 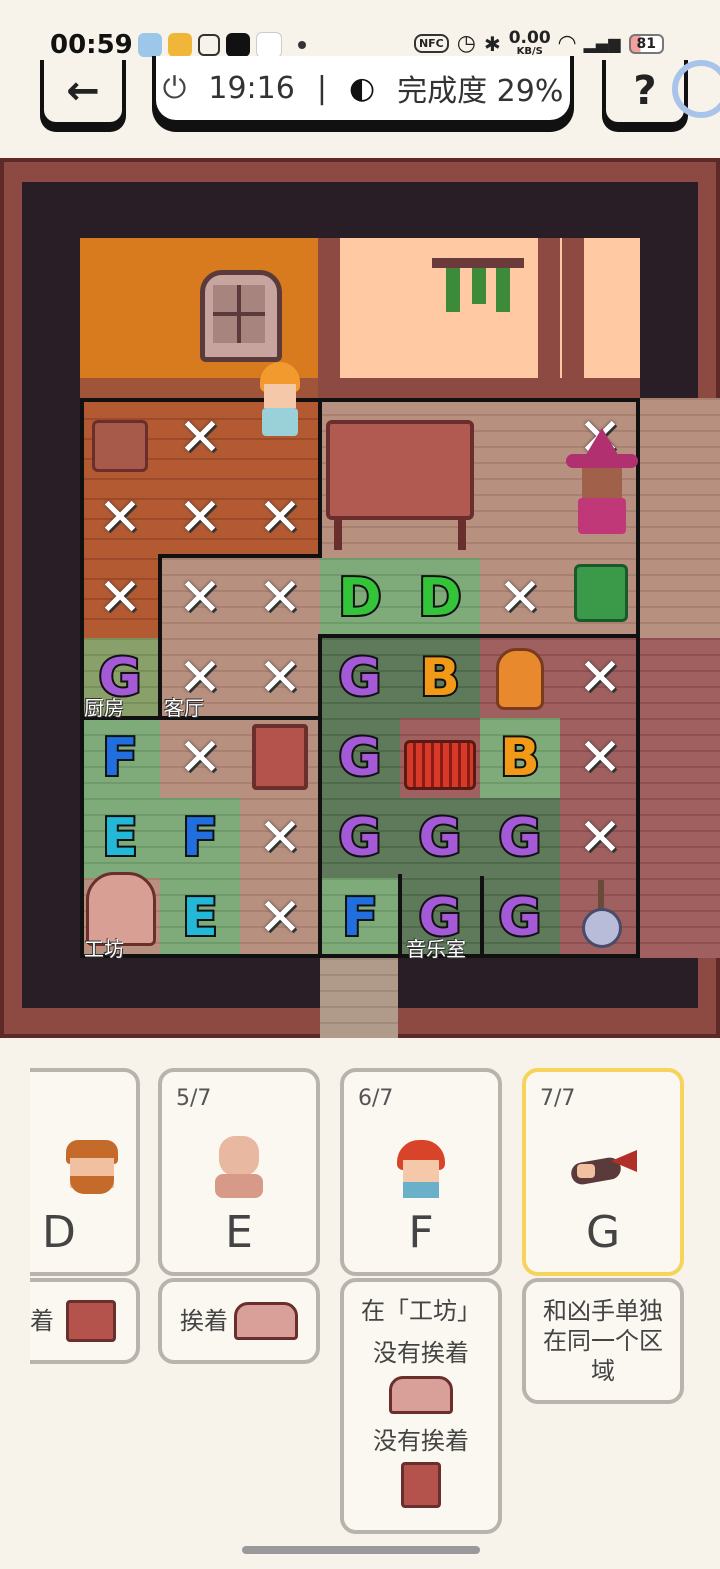 What do you see at coordinates (602, 43) in the screenshot?
I see `signal-icon: ▂▄▆` at bounding box center [602, 43].